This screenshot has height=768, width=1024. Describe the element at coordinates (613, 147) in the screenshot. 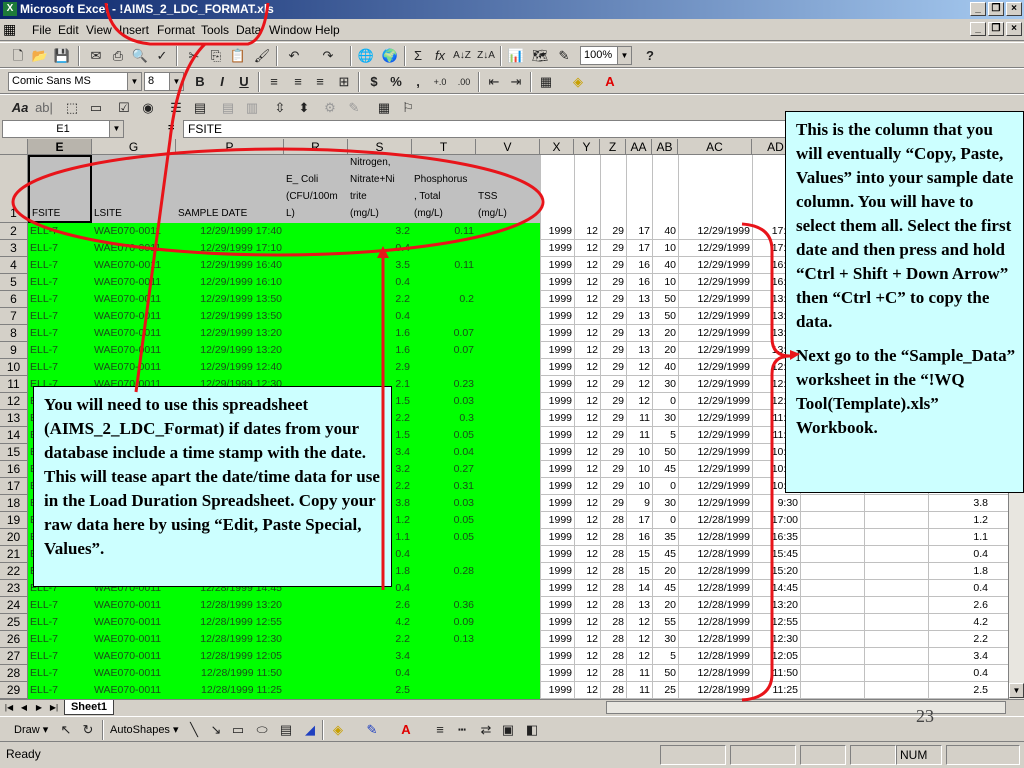

I see `col-header-Z: Z` at that location.